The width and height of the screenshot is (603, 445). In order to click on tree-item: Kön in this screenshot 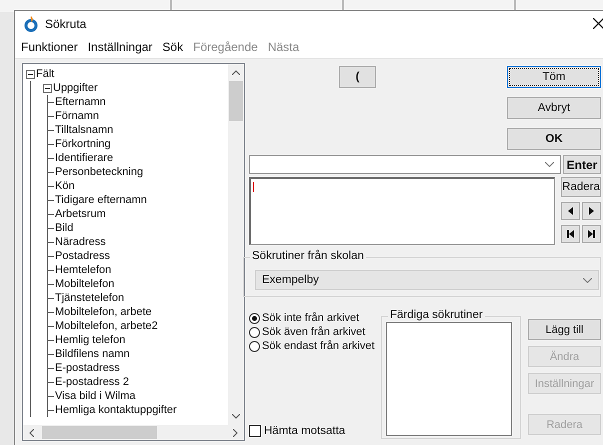, I will do `click(65, 186)`.